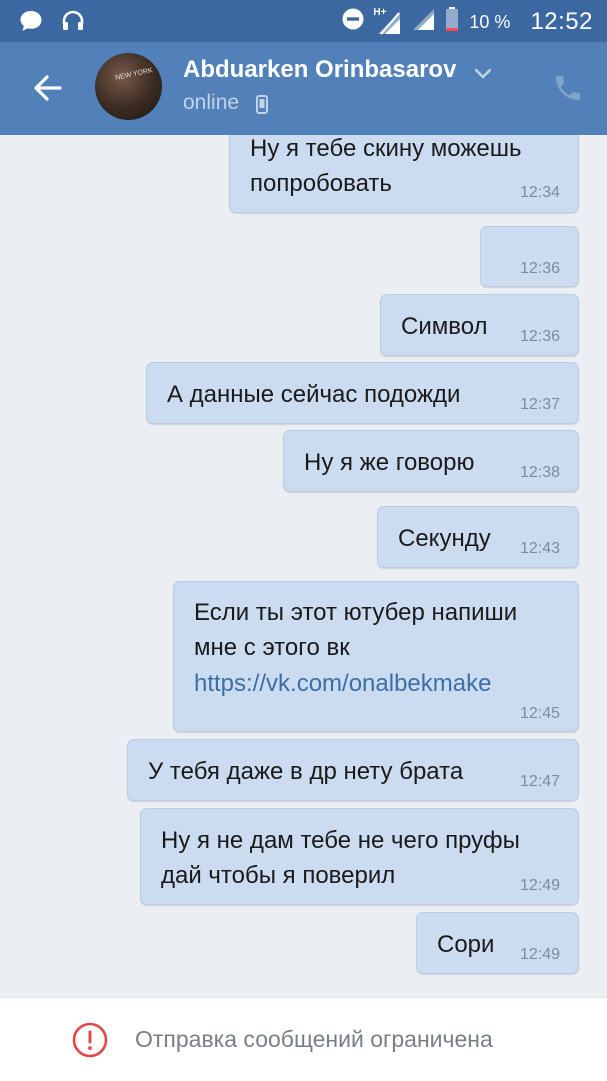 The image size is (607, 1081). What do you see at coordinates (342, 683) in the screenshot?
I see `message-link: https://vk.com/onalbekmake` at bounding box center [342, 683].